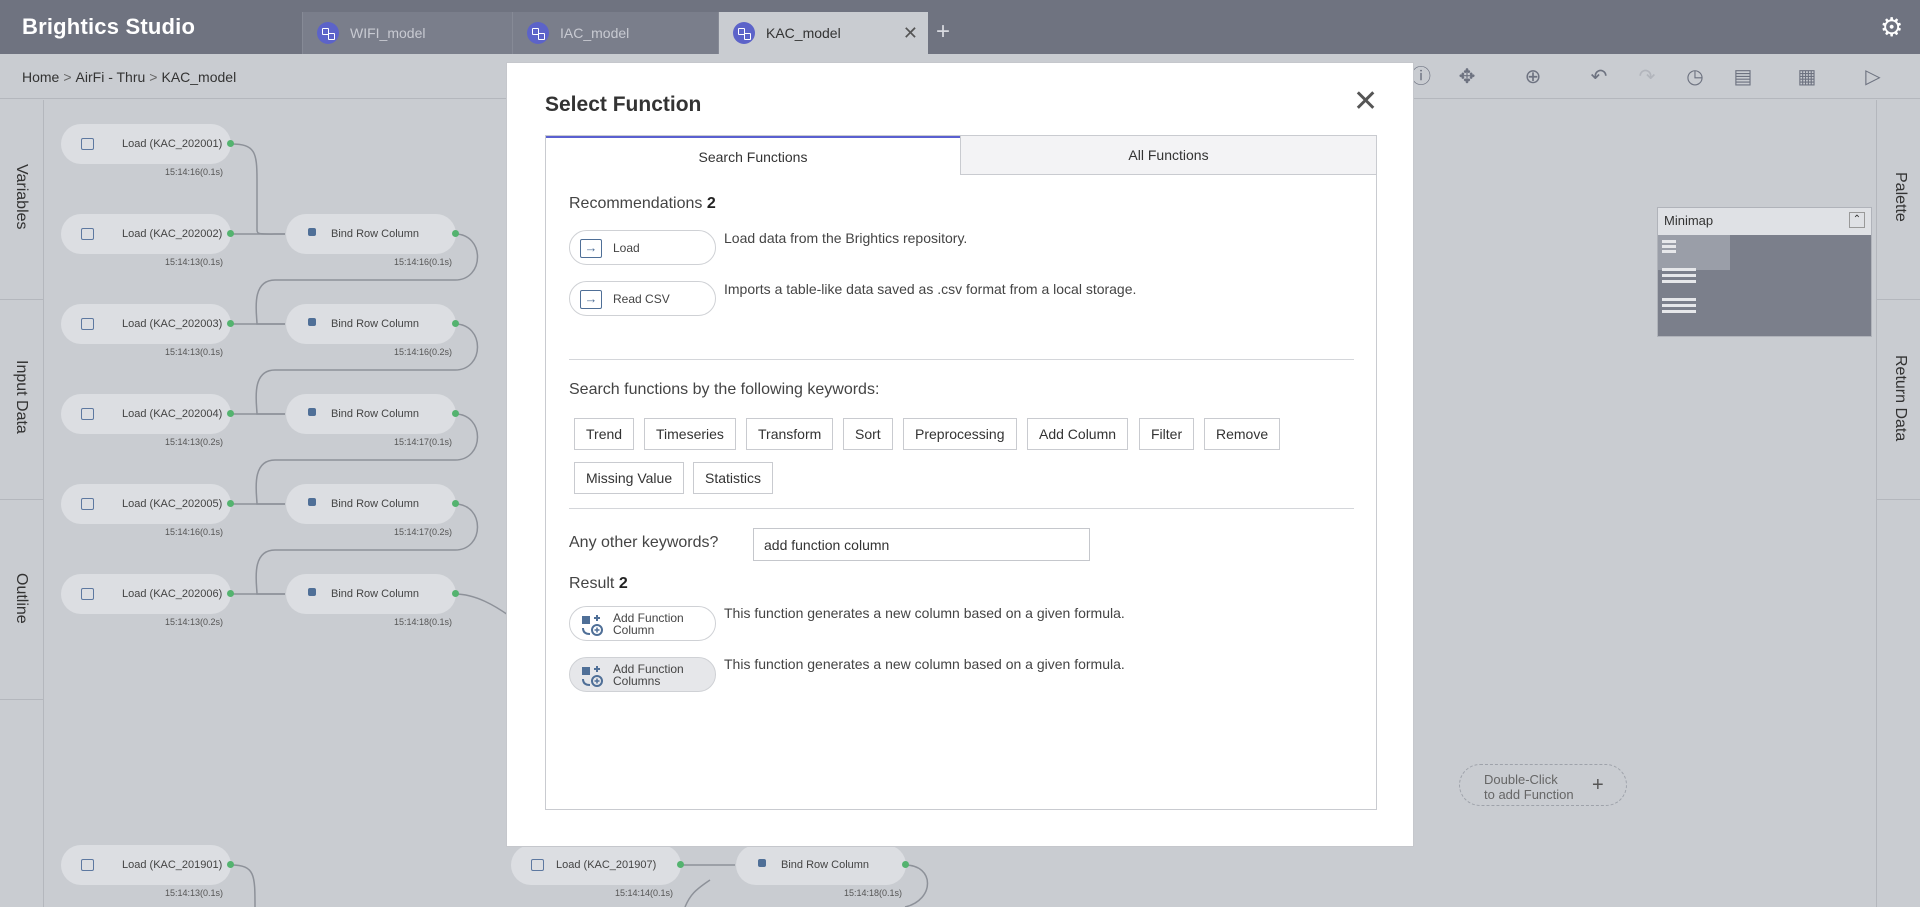 The width and height of the screenshot is (1920, 907). Describe the element at coordinates (147, 871) in the screenshot. I see `load-node: Load (KAC_201901) 15:14:13(0.1s)` at that location.